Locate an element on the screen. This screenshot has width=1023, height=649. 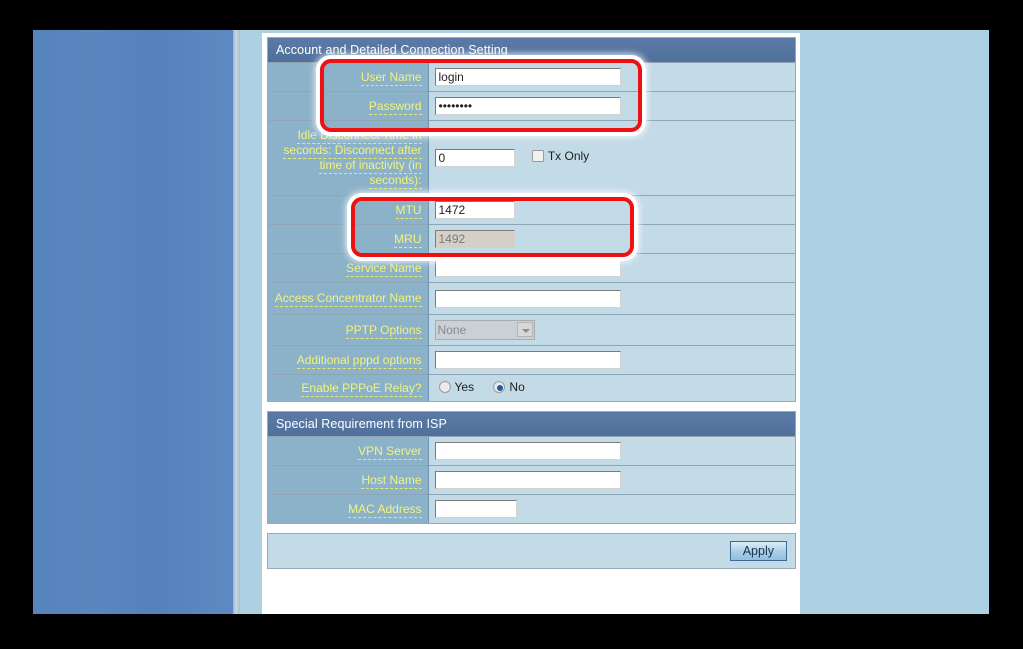
additional-pppd-options-label: Additional pppd options is located at coordinates (359, 360).